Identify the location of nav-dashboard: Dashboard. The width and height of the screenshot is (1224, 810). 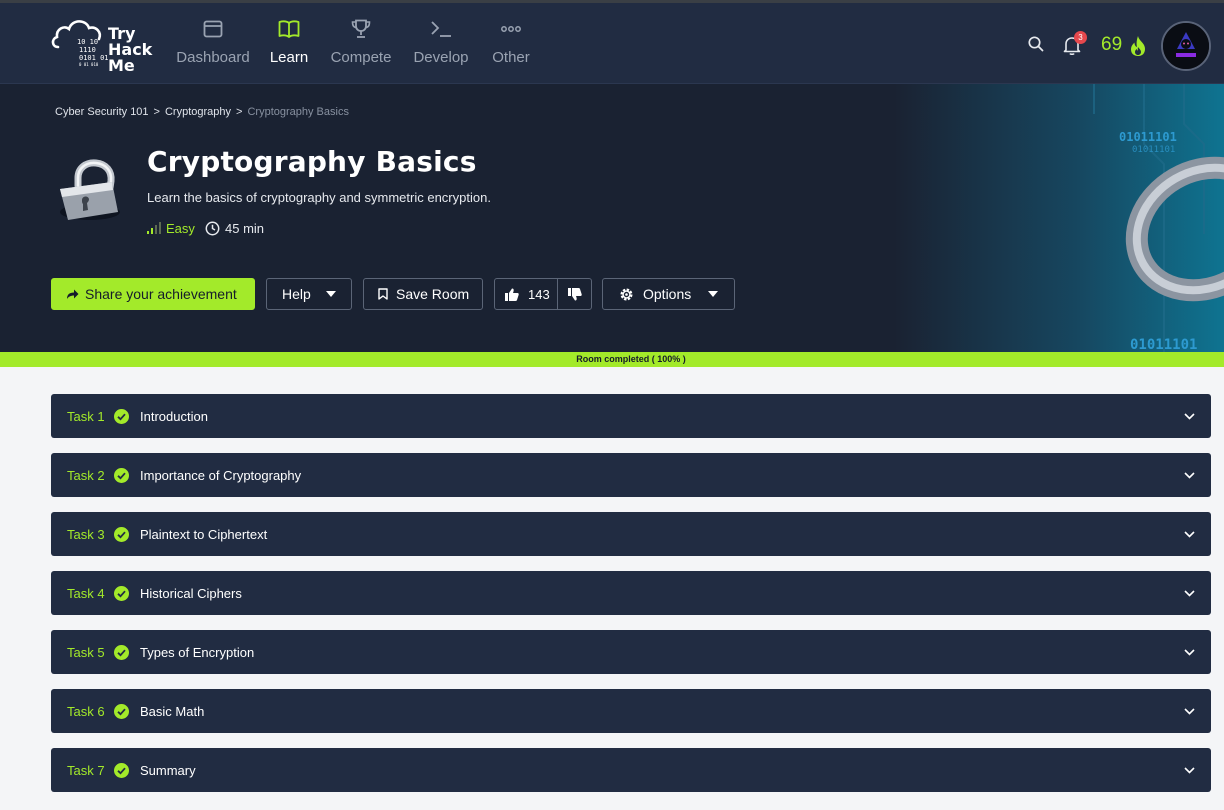
(213, 43).